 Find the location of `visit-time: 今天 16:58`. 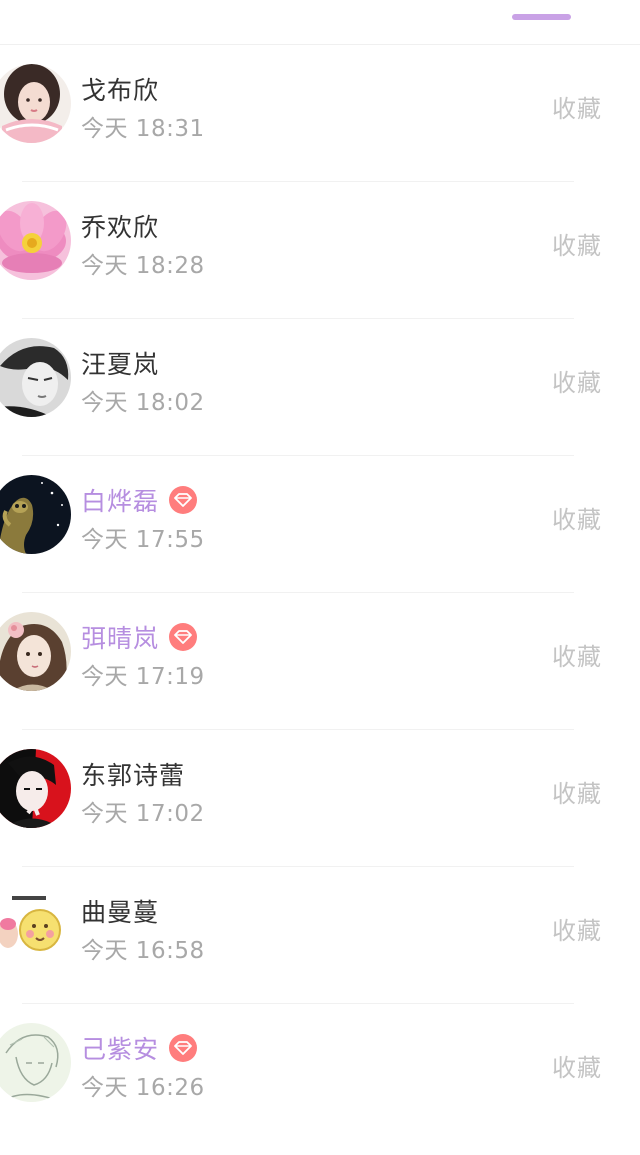

visit-time: 今天 16:58 is located at coordinates (143, 951).